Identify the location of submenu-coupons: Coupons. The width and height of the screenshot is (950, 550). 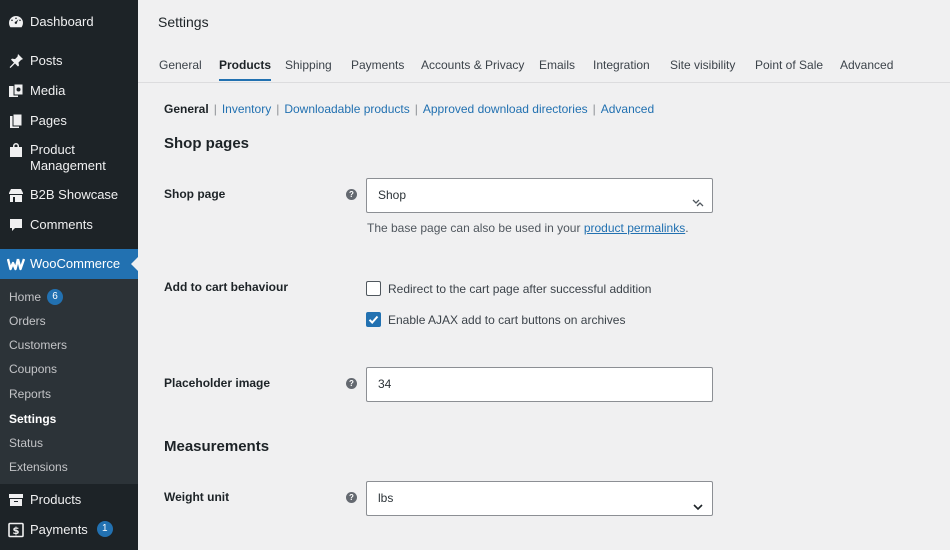
(33, 369).